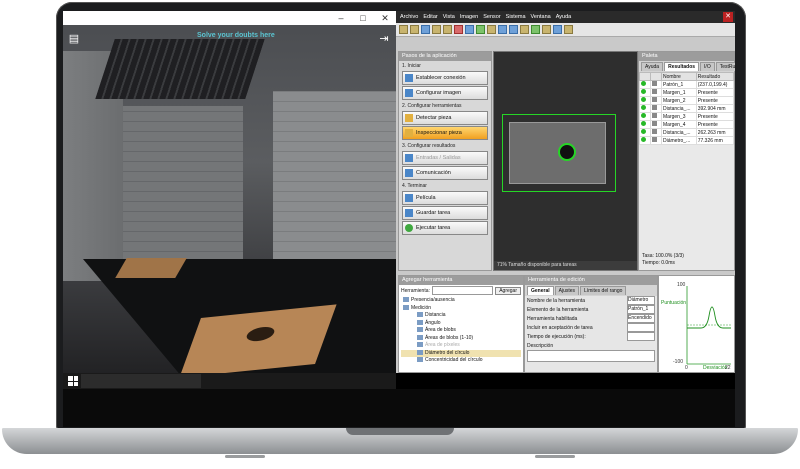  Describe the element at coordinates (469, 29) in the screenshot. I see `undo-icon` at that location.